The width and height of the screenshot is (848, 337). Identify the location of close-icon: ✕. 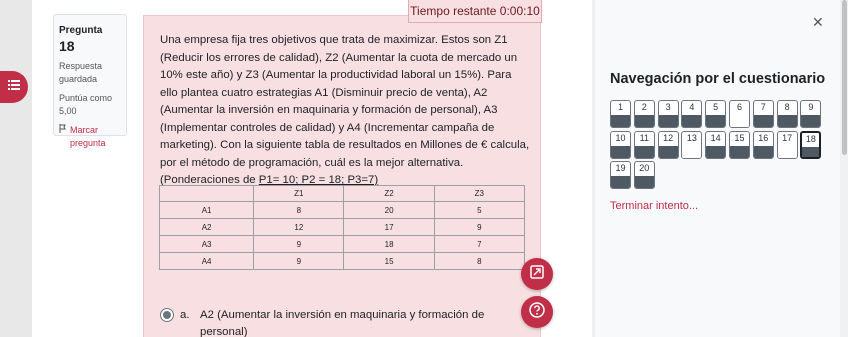
(818, 22).